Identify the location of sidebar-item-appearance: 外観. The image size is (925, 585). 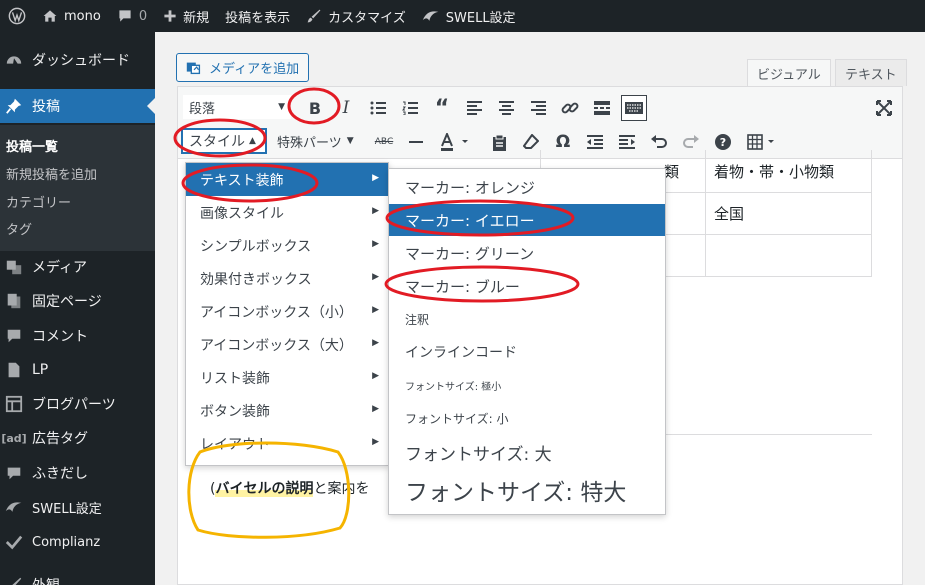
(77, 576).